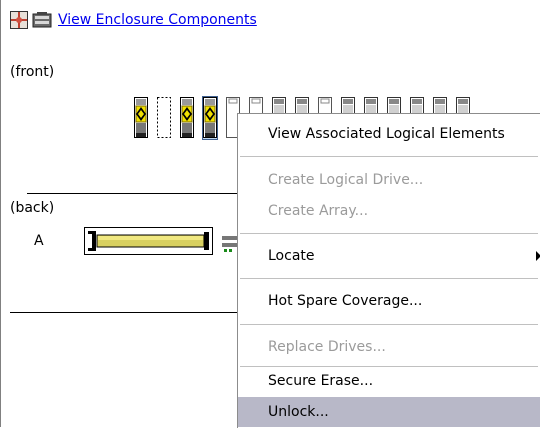  What do you see at coordinates (291, 256) in the screenshot?
I see `menu-item-locate-label: Locate` at bounding box center [291, 256].